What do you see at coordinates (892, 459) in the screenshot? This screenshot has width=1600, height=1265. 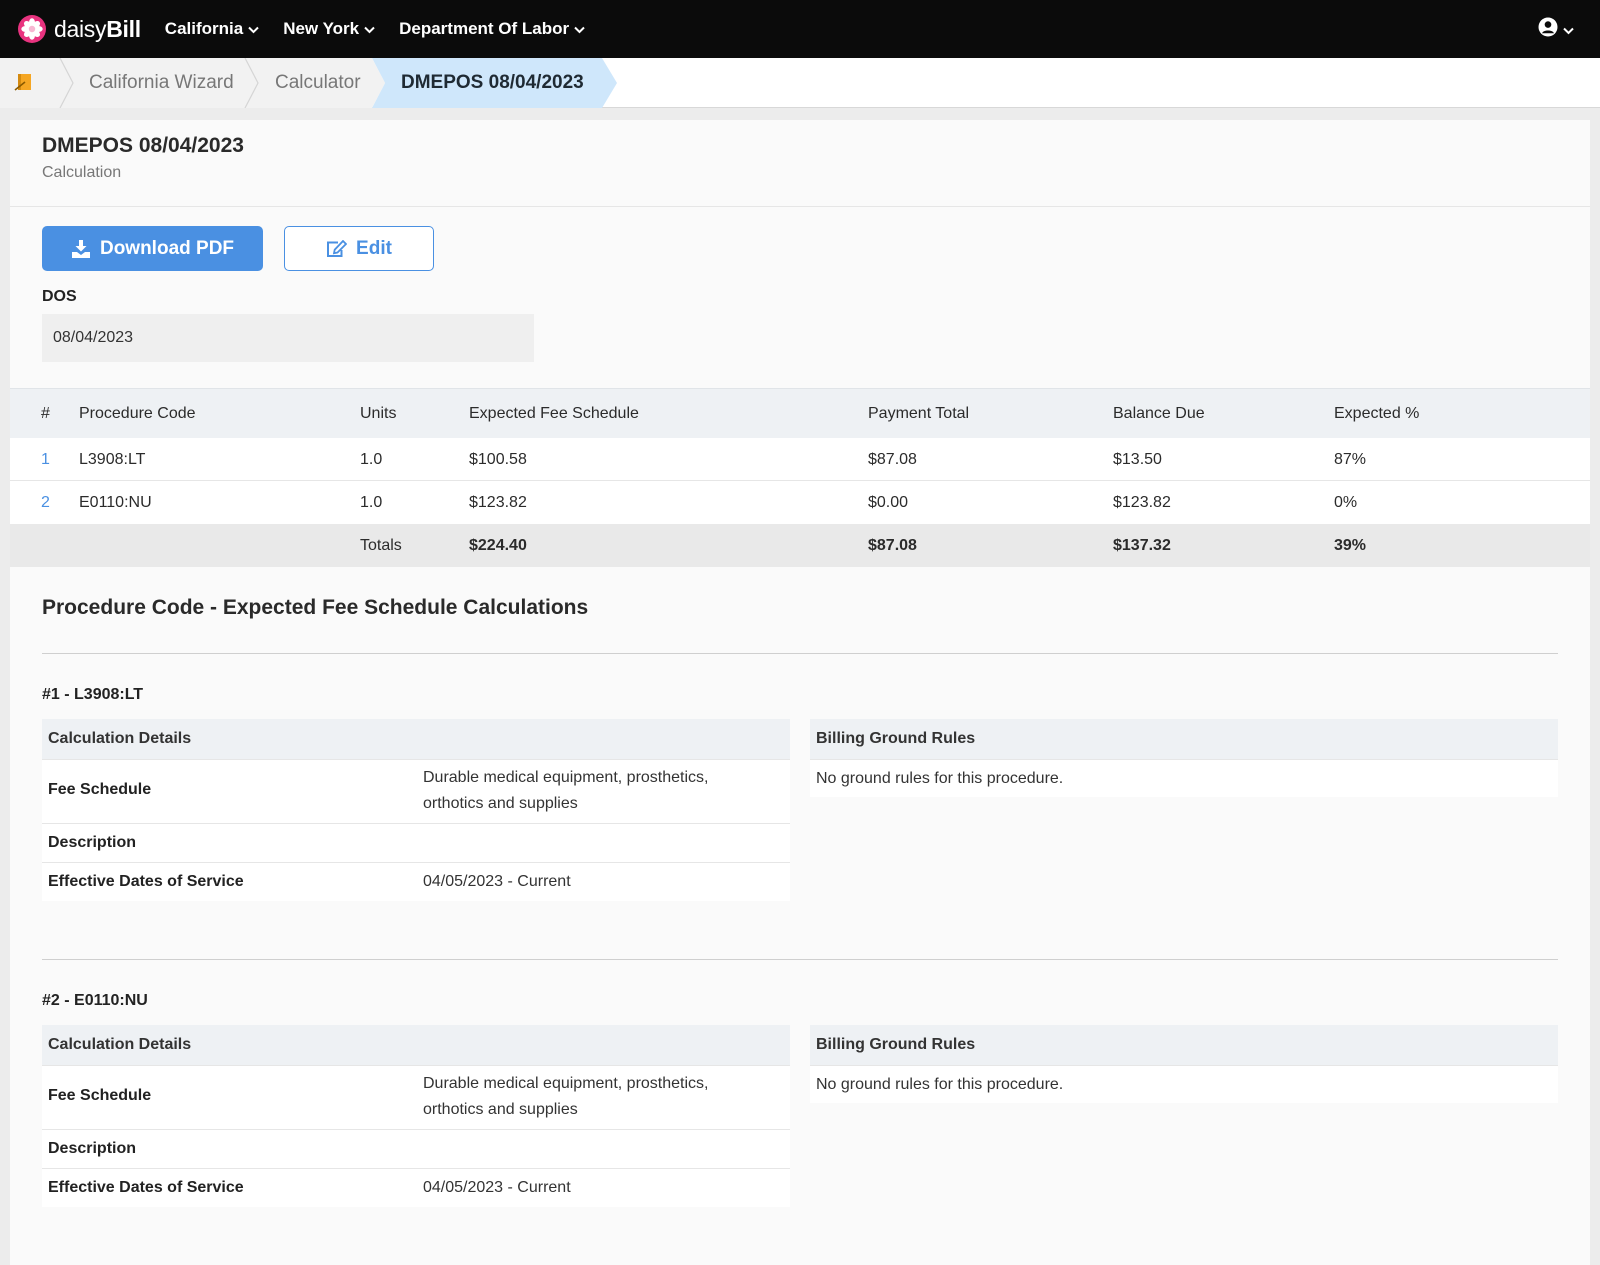 I see `payment-total: $87.08` at bounding box center [892, 459].